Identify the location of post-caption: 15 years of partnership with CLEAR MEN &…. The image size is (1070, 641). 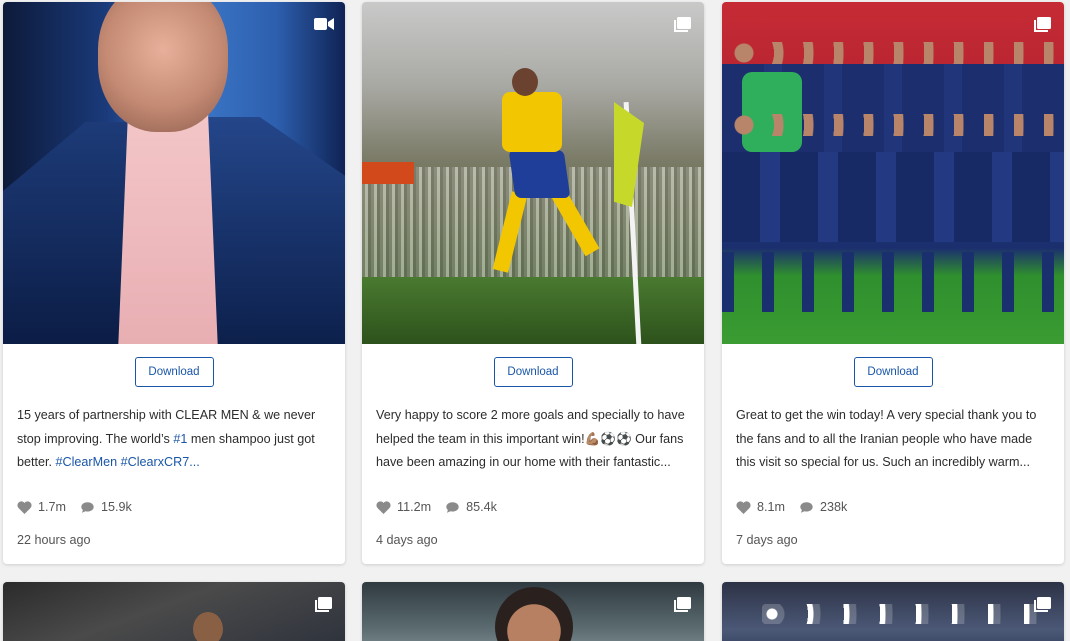
(166, 438).